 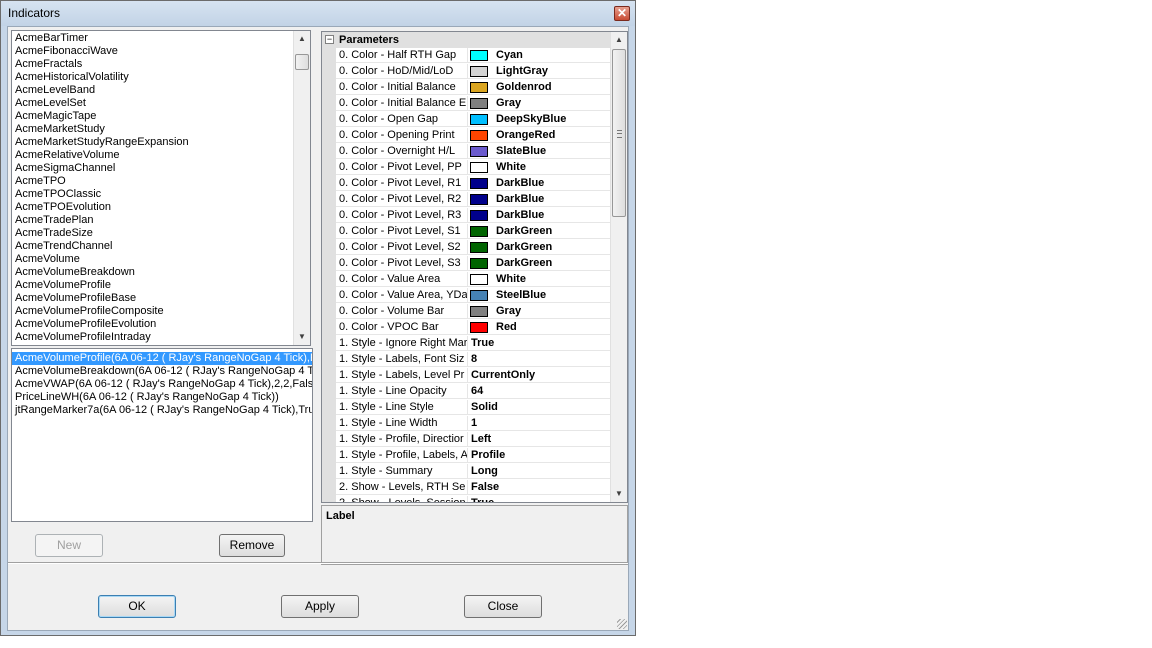 I want to click on parameter-row: 0. Color - Overnight H/L SlateBlue, so click(x=467, y=152).